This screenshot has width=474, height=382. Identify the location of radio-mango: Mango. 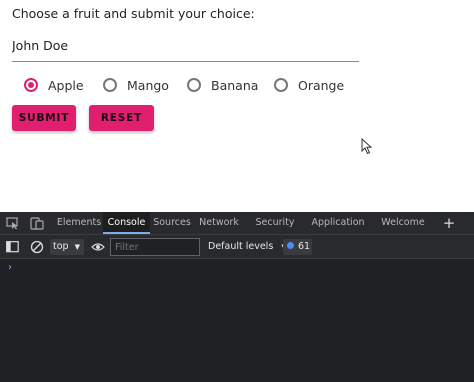
(136, 85).